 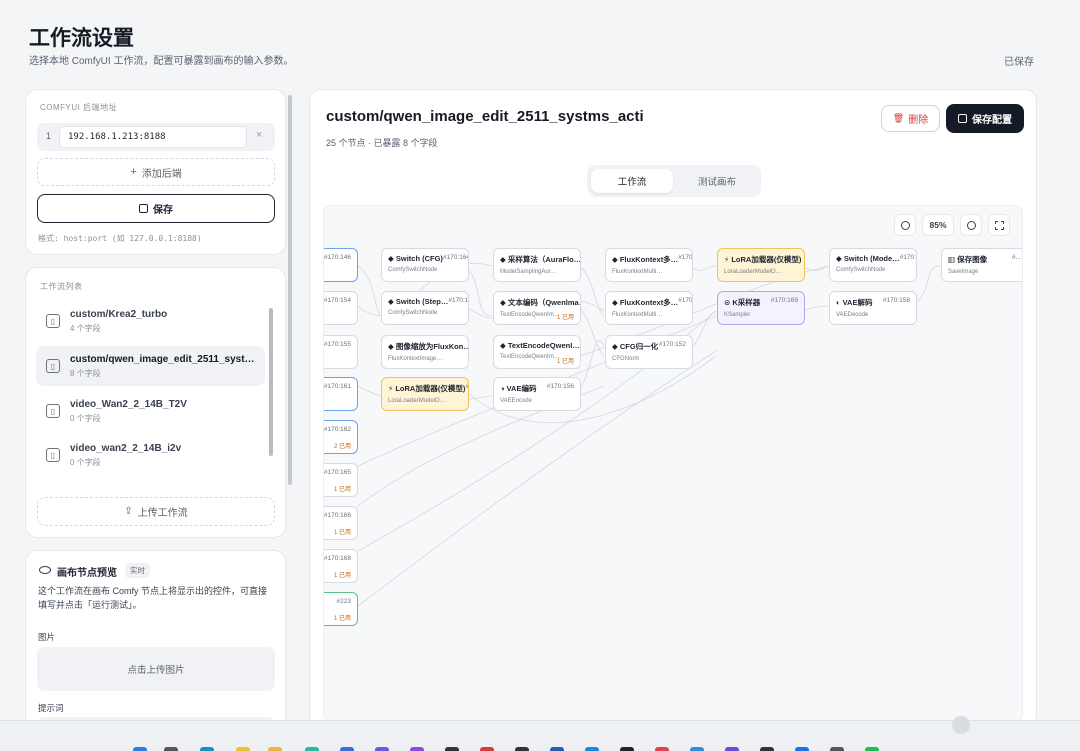 What do you see at coordinates (290, 290) in the screenshot?
I see `sidebar-scrollbar` at bounding box center [290, 290].